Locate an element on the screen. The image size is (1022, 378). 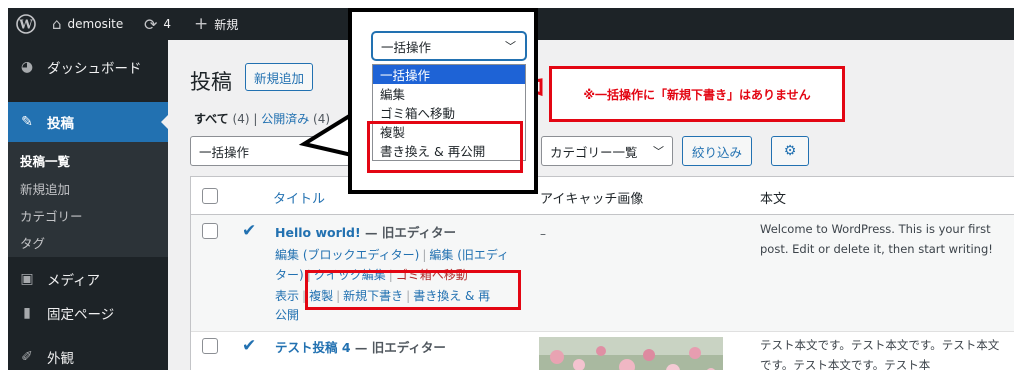
option-bulk-action: 一括操作 is located at coordinates (449, 74).